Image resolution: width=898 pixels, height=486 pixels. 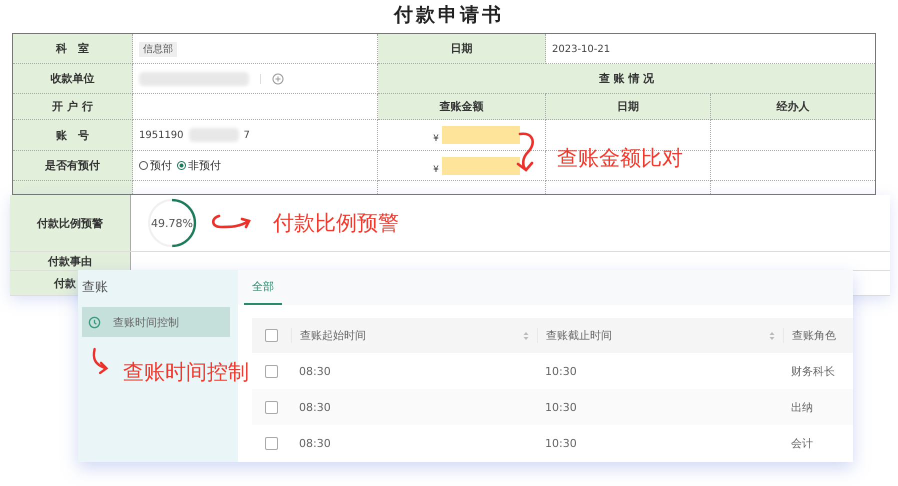 What do you see at coordinates (802, 407) in the screenshot?
I see `table-cell: 出纳` at bounding box center [802, 407].